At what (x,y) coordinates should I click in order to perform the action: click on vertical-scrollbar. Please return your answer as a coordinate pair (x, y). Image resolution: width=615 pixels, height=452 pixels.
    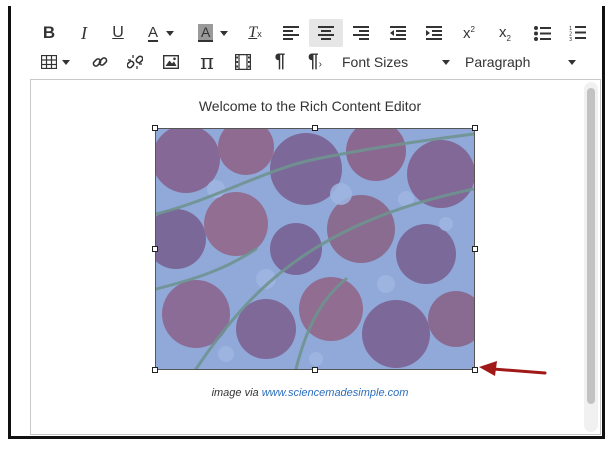
    Looking at the image, I should click on (591, 257).